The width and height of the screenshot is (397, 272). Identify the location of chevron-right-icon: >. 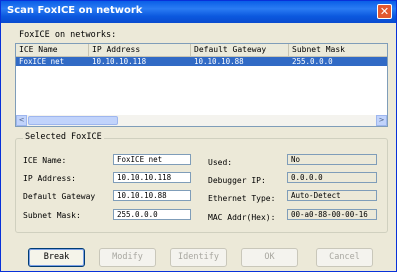
(381, 120).